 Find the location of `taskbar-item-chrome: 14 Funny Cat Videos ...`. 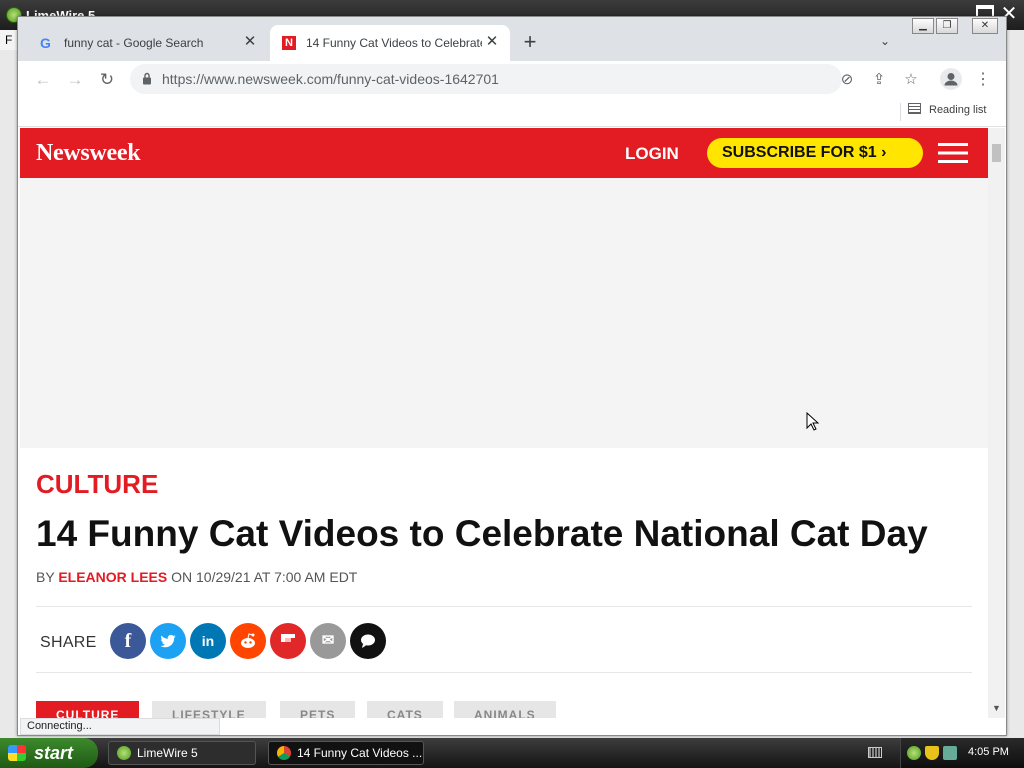

taskbar-item-chrome: 14 Funny Cat Videos ... is located at coordinates (346, 753).